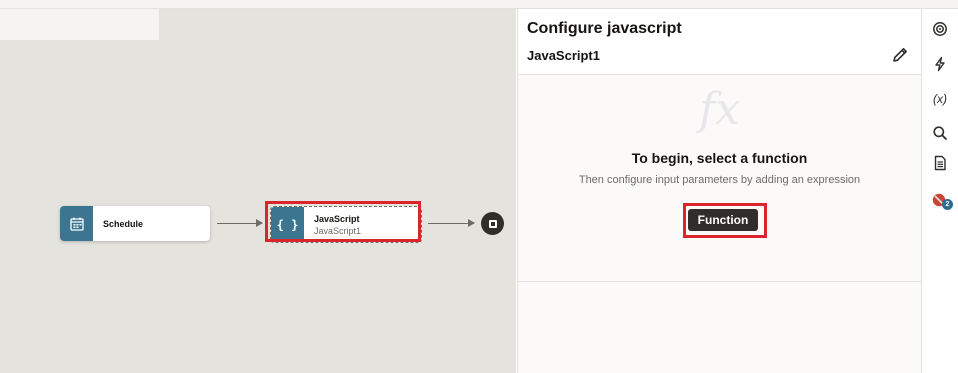 The height and width of the screenshot is (373, 958). Describe the element at coordinates (79, 24) in the screenshot. I see `canvas-tab` at that location.